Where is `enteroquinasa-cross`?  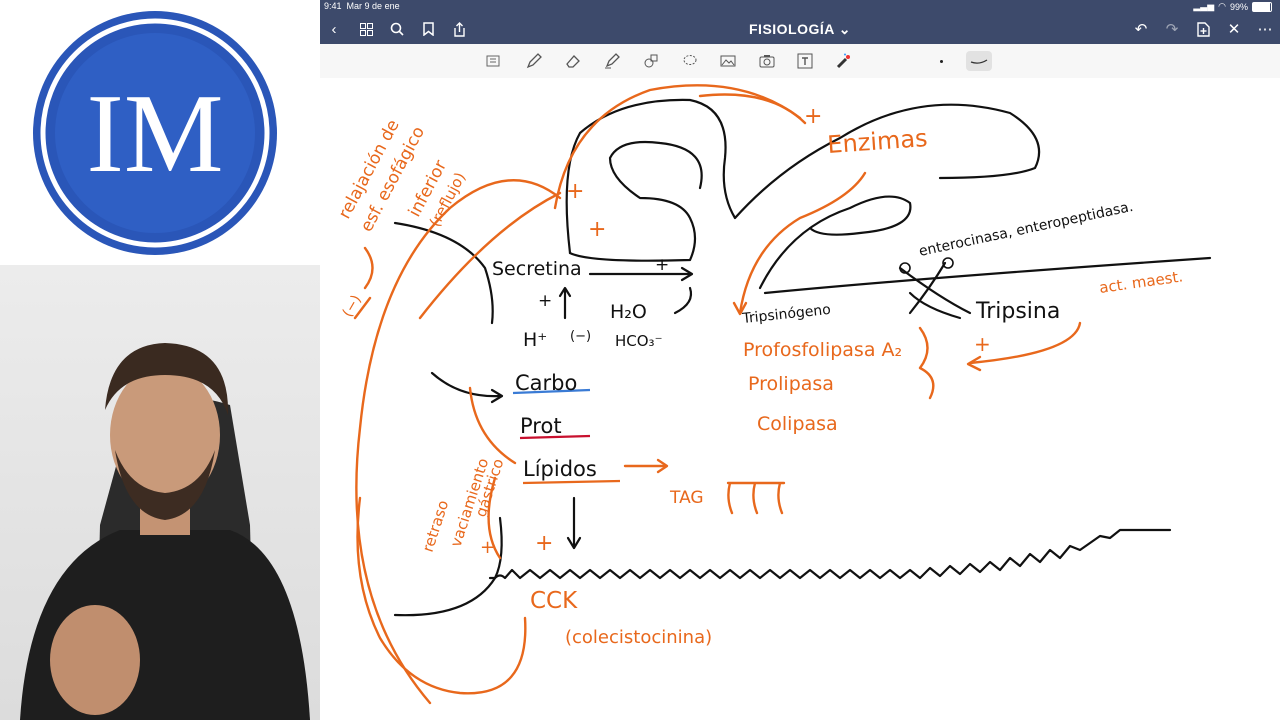
enteroquinasa-cross is located at coordinates (935, 290).